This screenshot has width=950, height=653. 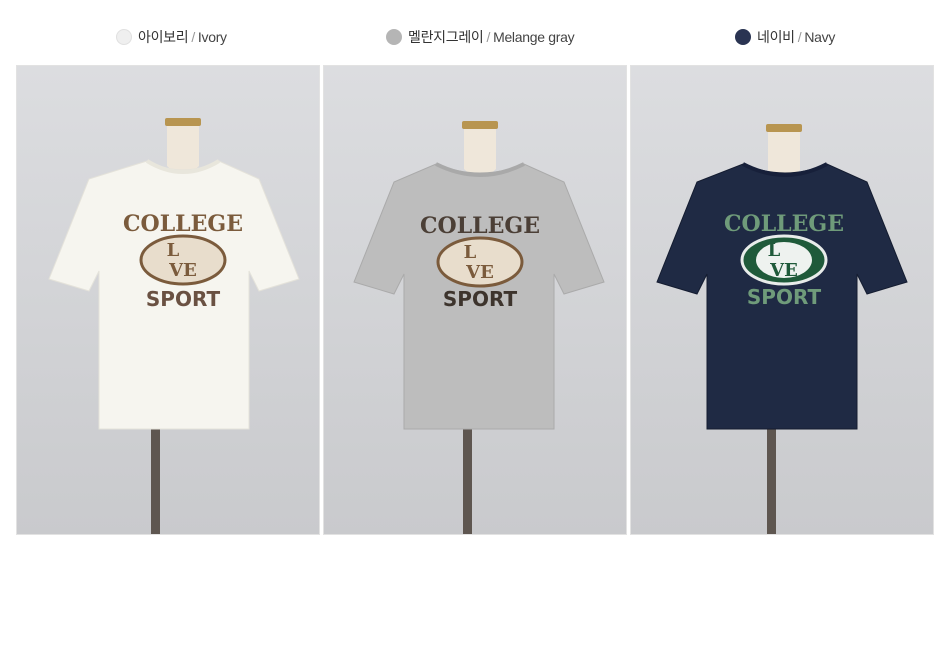 I want to click on color-name-ko: 아이보리, so click(x=163, y=37).